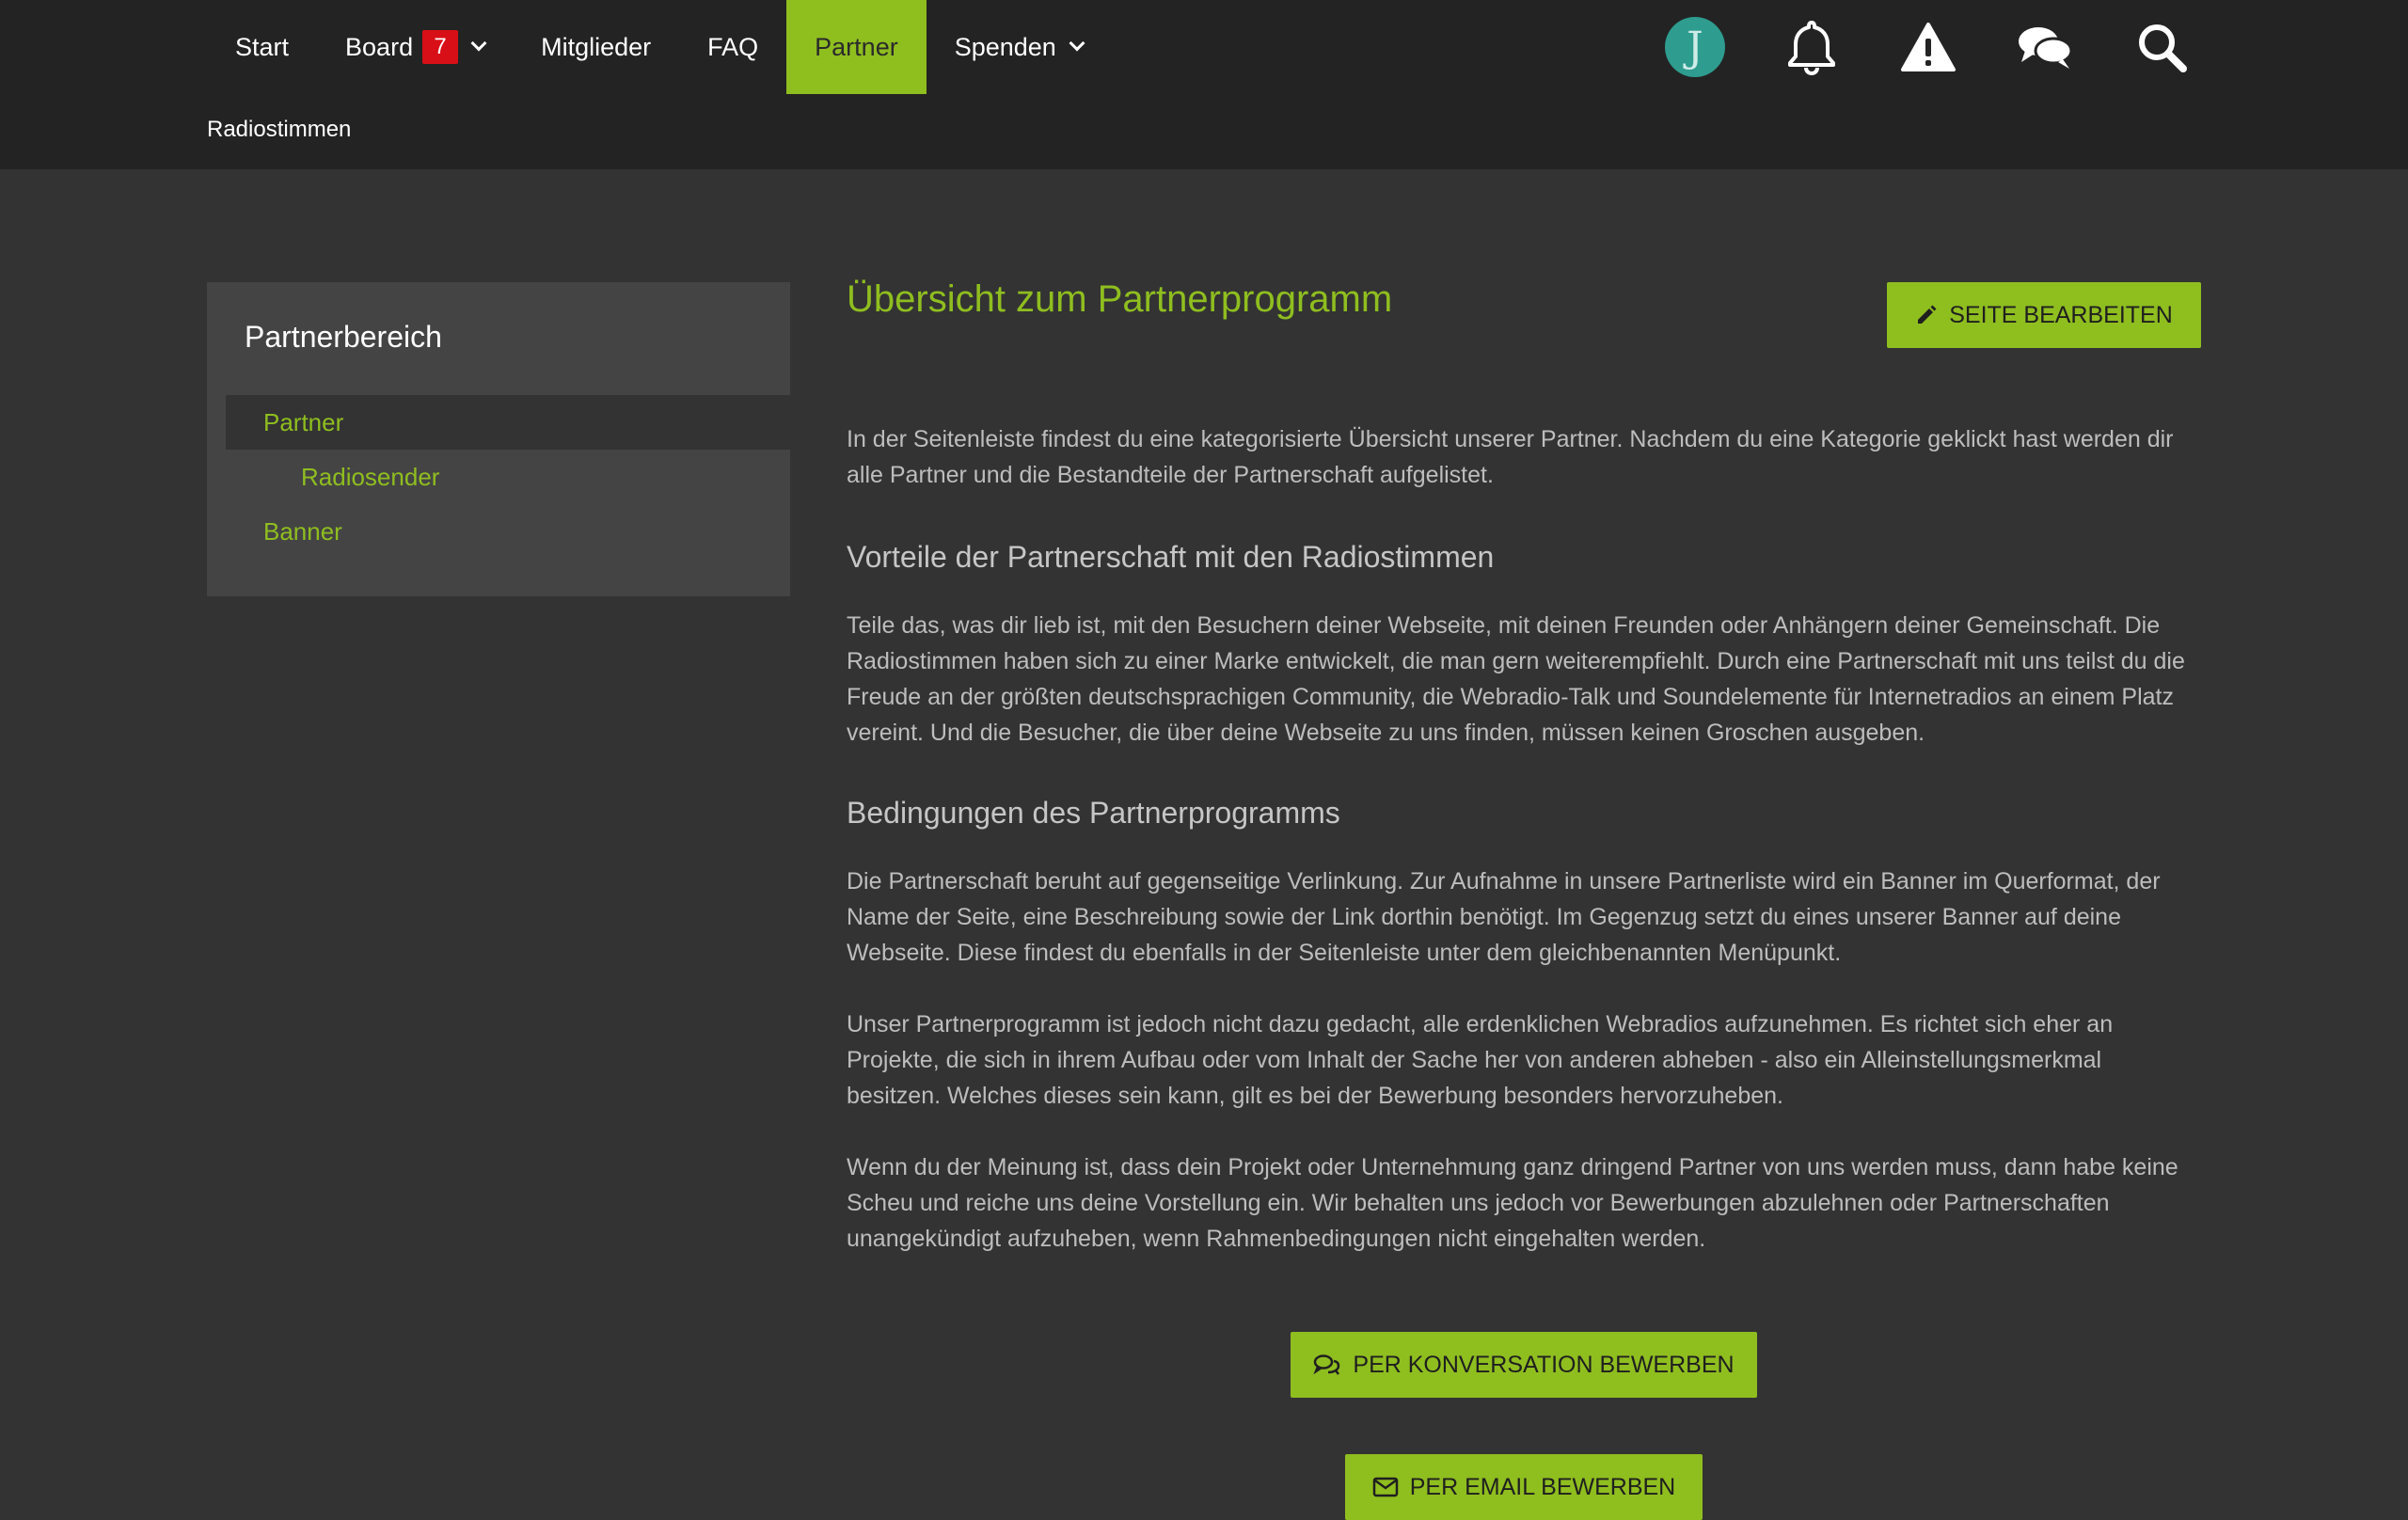 Image resolution: width=2408 pixels, height=1520 pixels. Describe the element at coordinates (344, 337) in the screenshot. I see `sidebar-title: Partnerbereich` at that location.